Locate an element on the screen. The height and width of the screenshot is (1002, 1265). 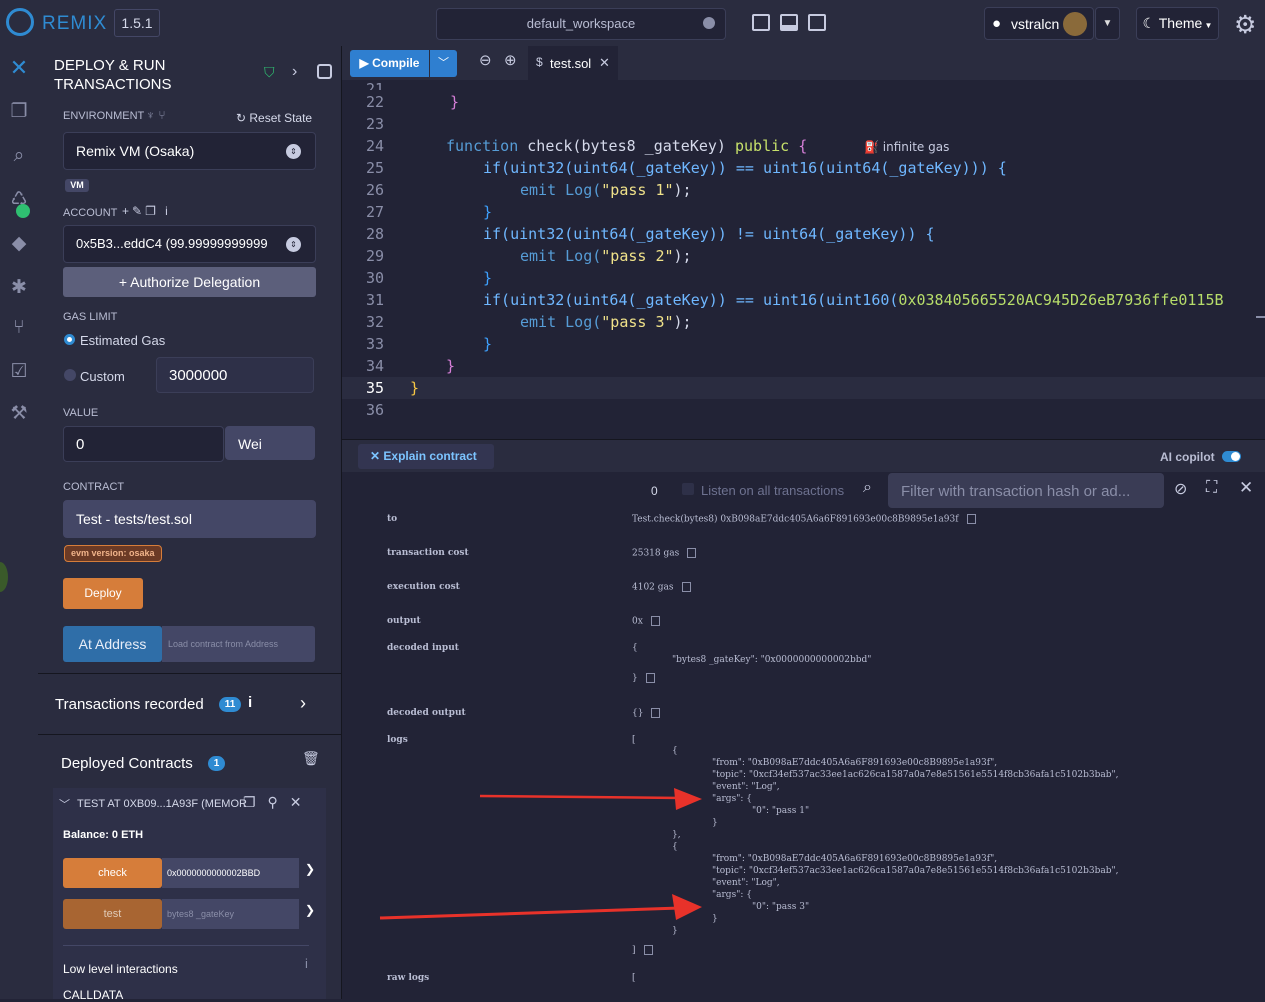
fullscreen-icon: ⛶ is located at coordinates (1211, 488).